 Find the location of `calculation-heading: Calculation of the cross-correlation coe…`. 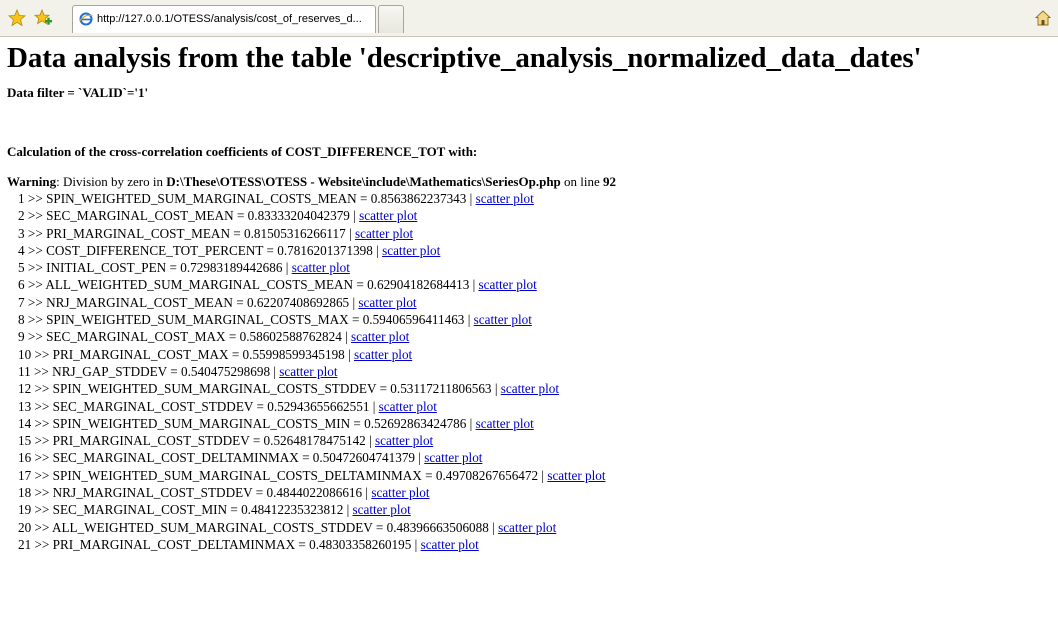

calculation-heading: Calculation of the cross-correlation coe… is located at coordinates (242, 151).